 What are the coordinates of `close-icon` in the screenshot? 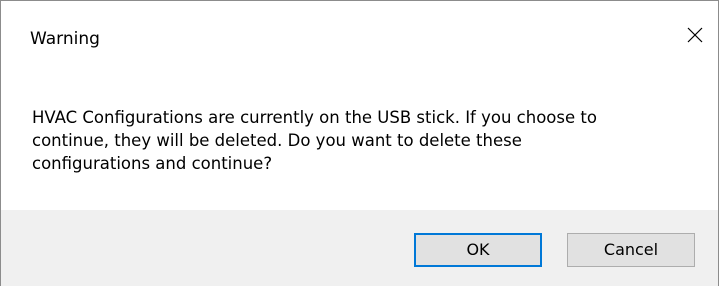 It's located at (695, 35).